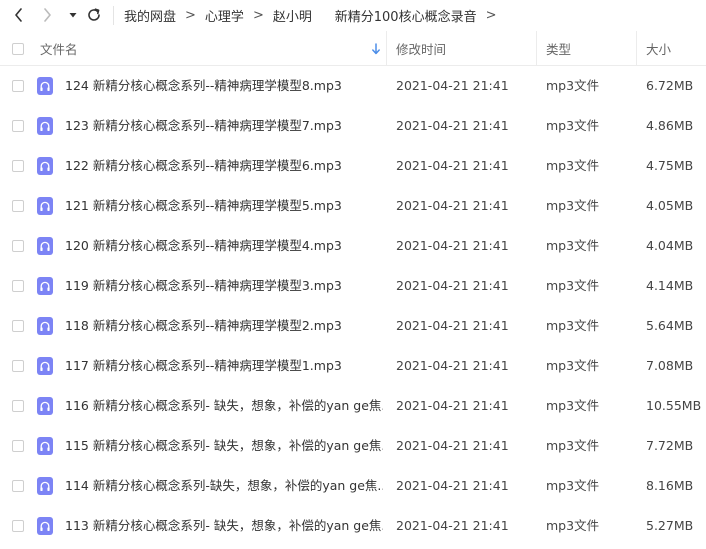 The width and height of the screenshot is (706, 549). What do you see at coordinates (315, 15) in the screenshot?
I see `breadcrumb: 我的网盘 > 心理学 > 赵小明 > 新精分100核心概念录音 >` at bounding box center [315, 15].